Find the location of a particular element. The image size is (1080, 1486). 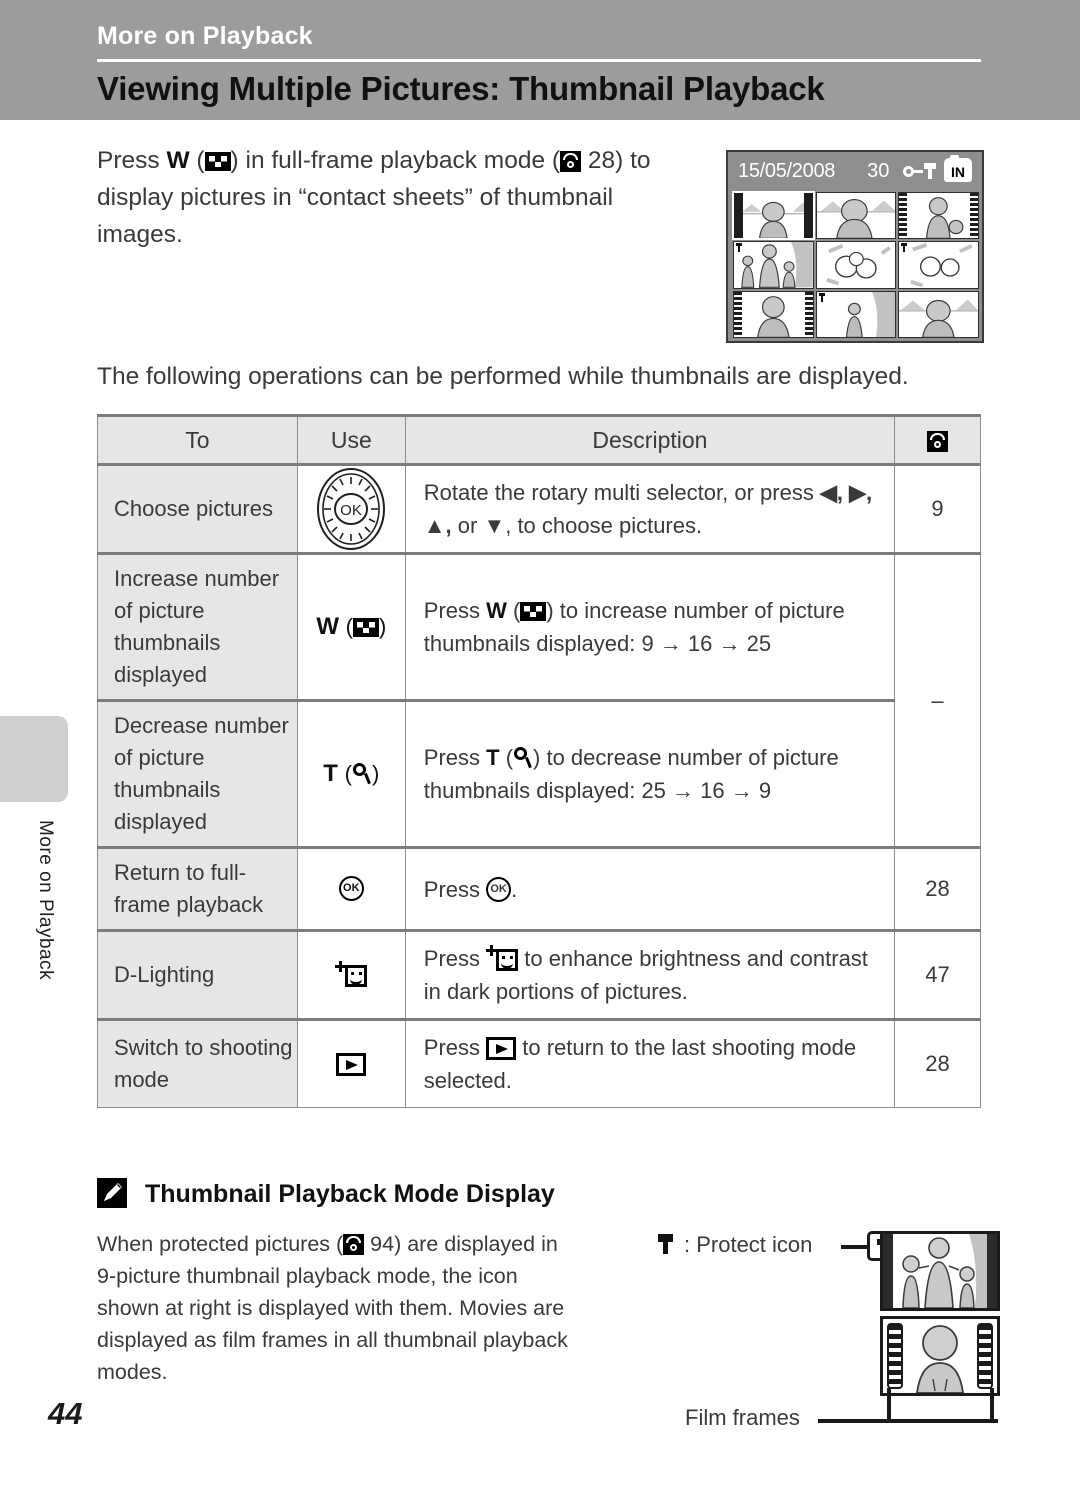

side-tab-label: More on Playback is located at coordinates (45, 900).